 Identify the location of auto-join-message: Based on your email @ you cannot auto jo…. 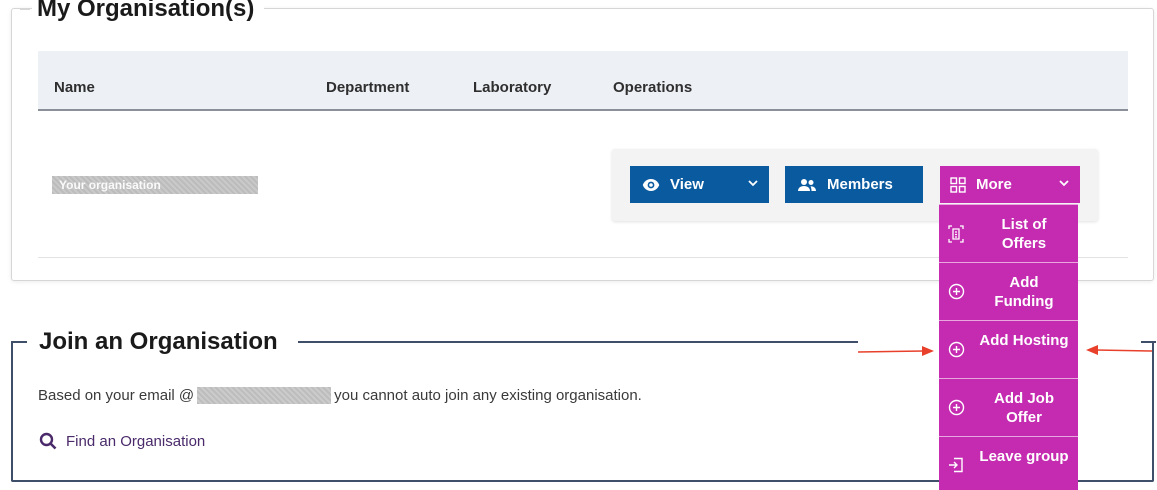
(340, 395).